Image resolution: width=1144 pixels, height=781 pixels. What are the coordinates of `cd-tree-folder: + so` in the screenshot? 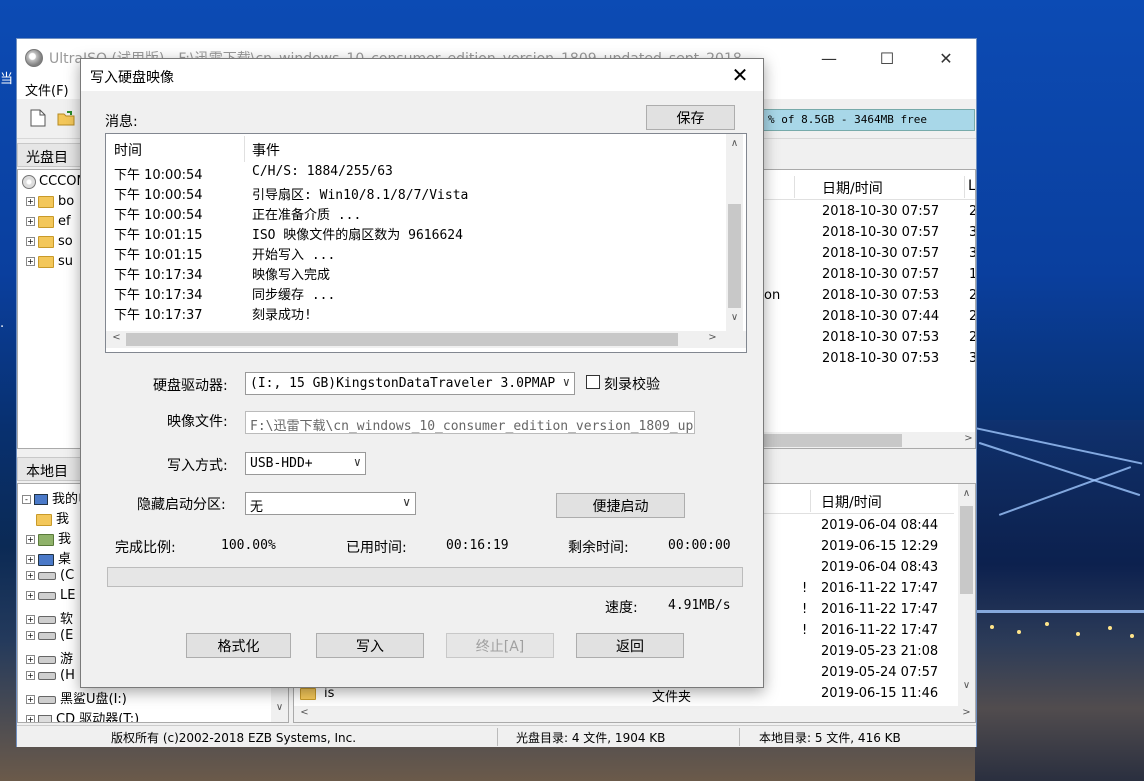 It's located at (49, 244).